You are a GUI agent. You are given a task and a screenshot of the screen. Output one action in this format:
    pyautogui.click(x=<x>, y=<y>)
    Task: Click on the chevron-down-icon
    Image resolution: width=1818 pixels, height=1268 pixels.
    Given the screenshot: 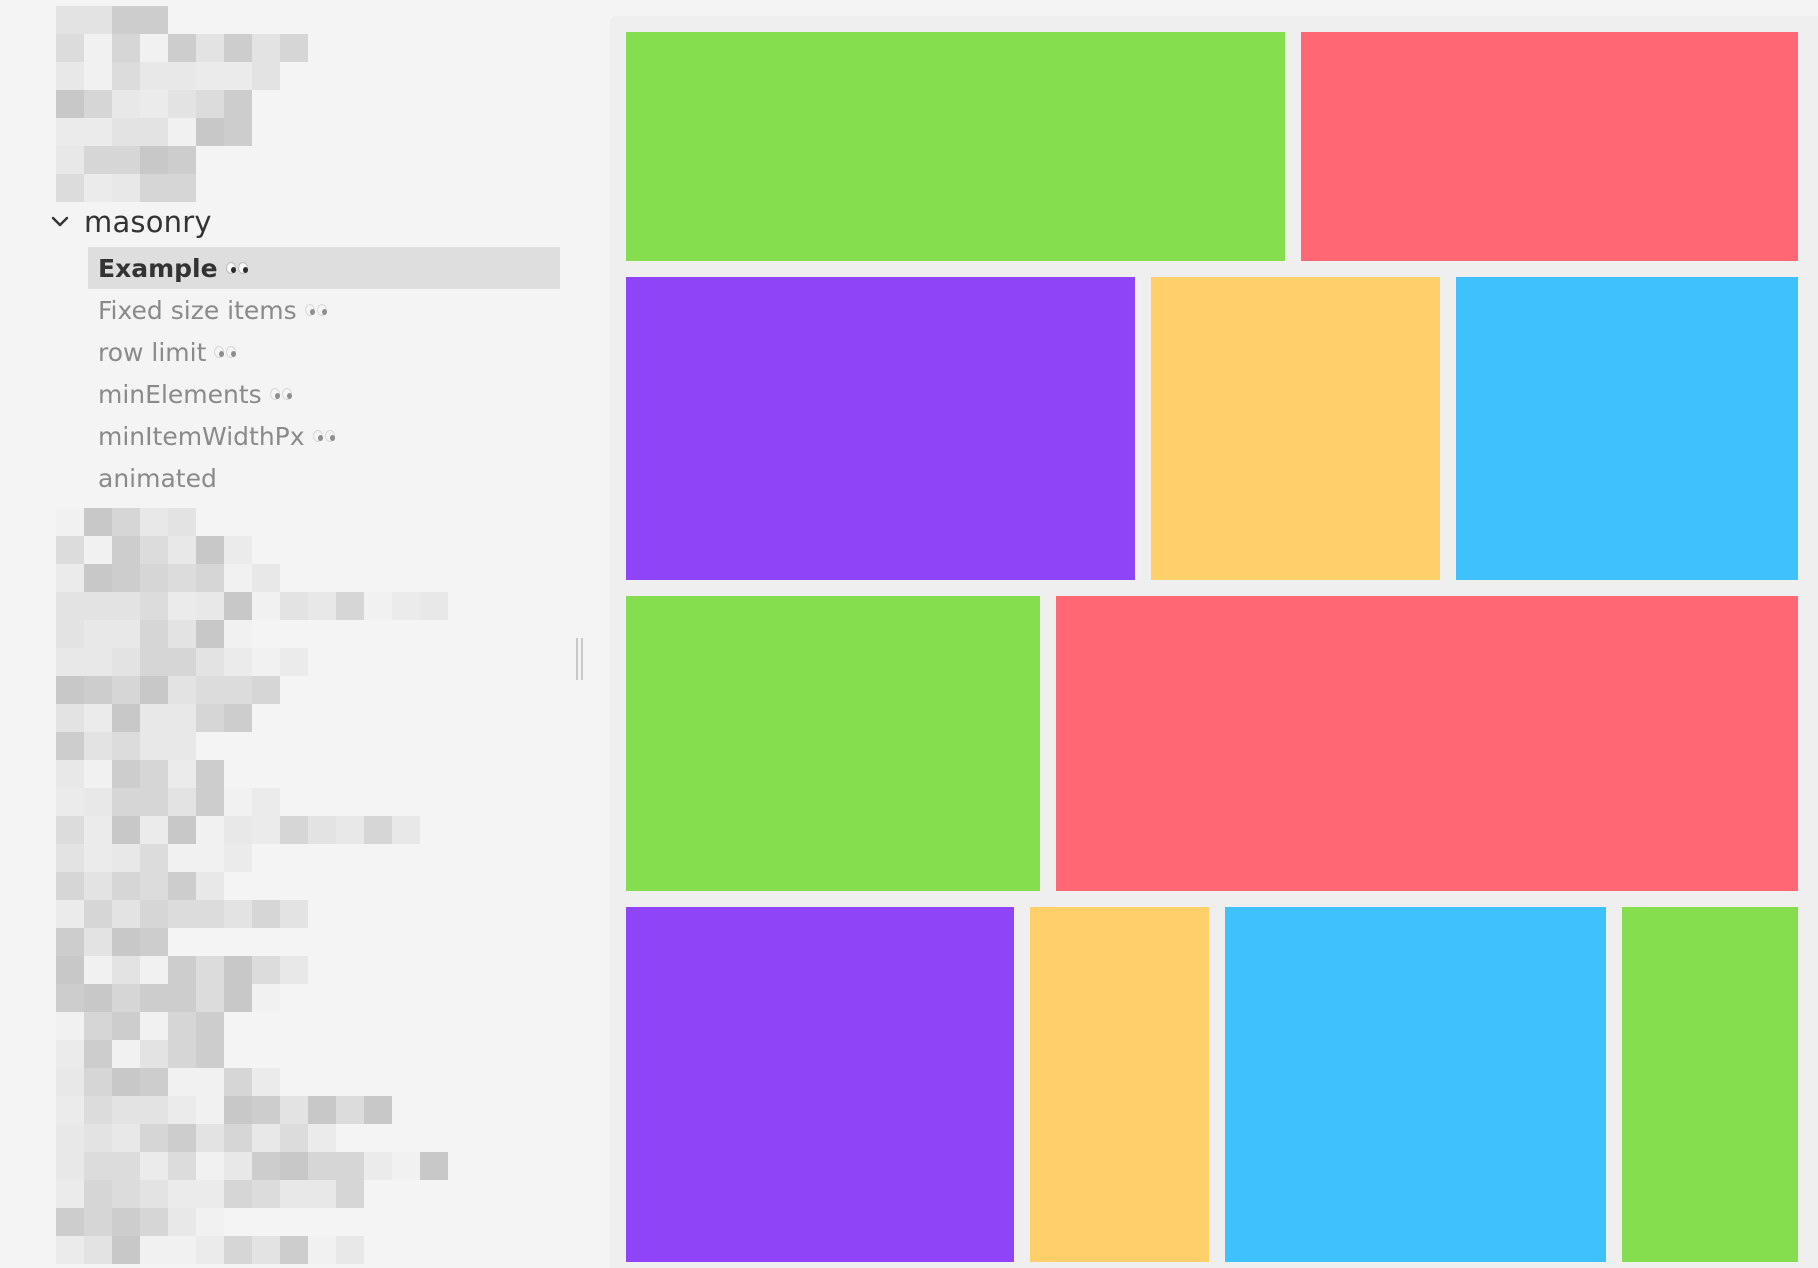 What is the action you would take?
    pyautogui.click(x=60, y=222)
    